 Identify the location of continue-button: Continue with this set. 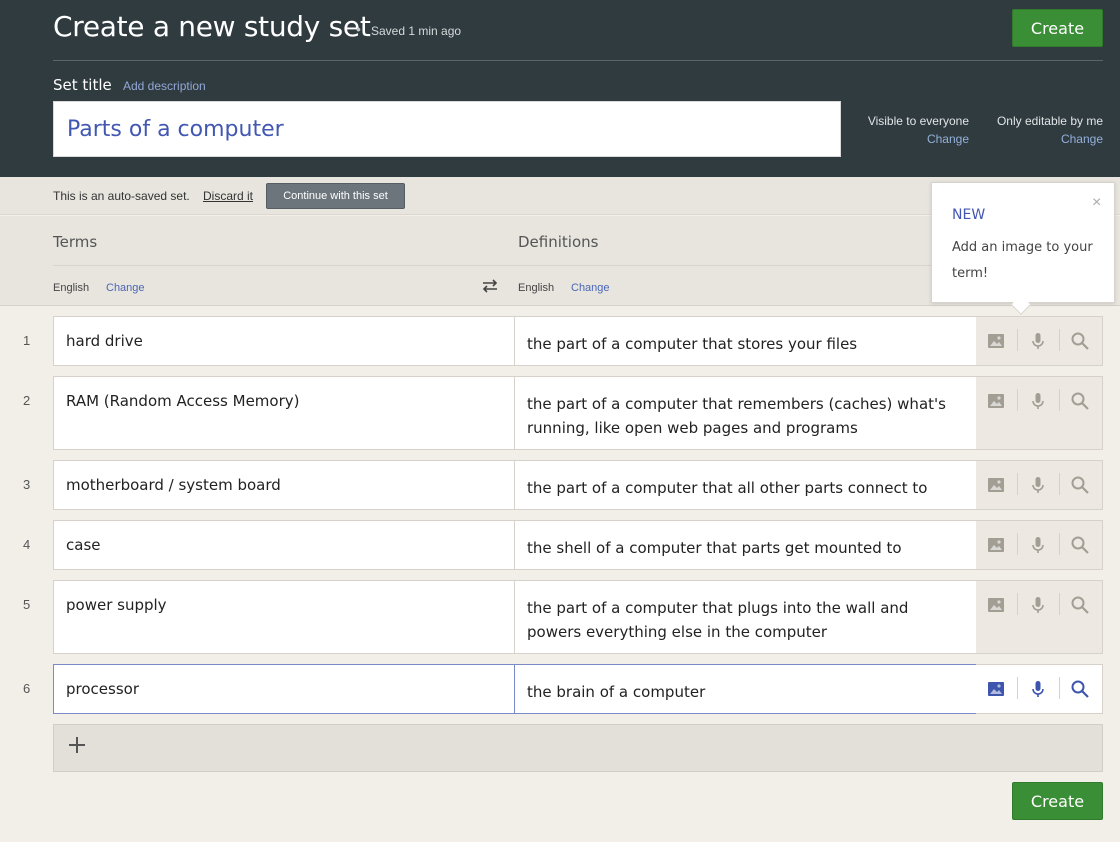
(335, 196).